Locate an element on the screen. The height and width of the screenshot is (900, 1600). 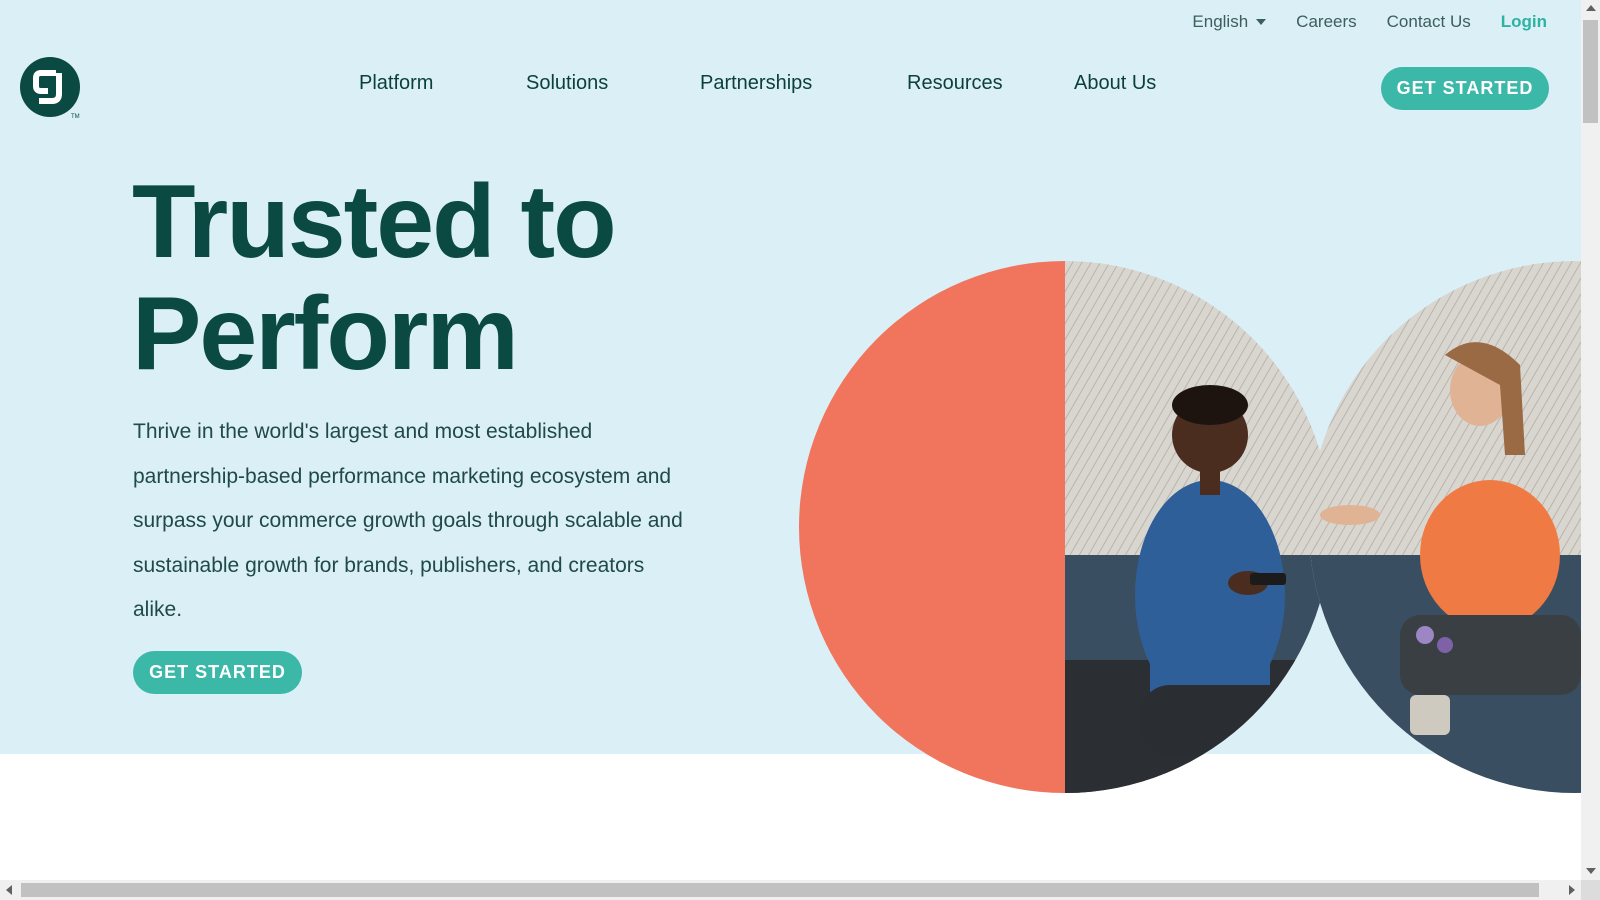
vertical-scroll-thumb is located at coordinates (1590, 71).